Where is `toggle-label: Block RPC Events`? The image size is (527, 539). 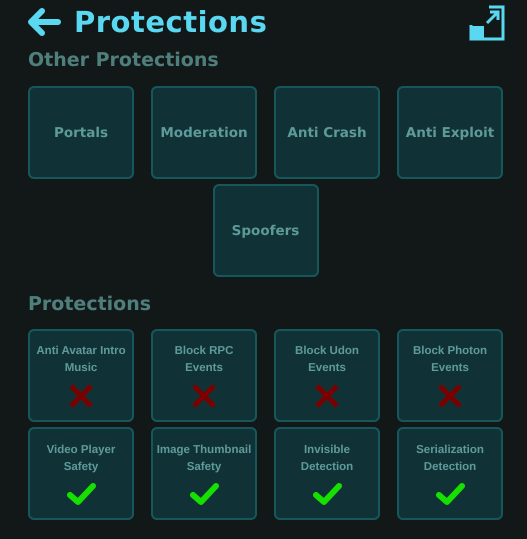 toggle-label: Block RPC Events is located at coordinates (204, 360).